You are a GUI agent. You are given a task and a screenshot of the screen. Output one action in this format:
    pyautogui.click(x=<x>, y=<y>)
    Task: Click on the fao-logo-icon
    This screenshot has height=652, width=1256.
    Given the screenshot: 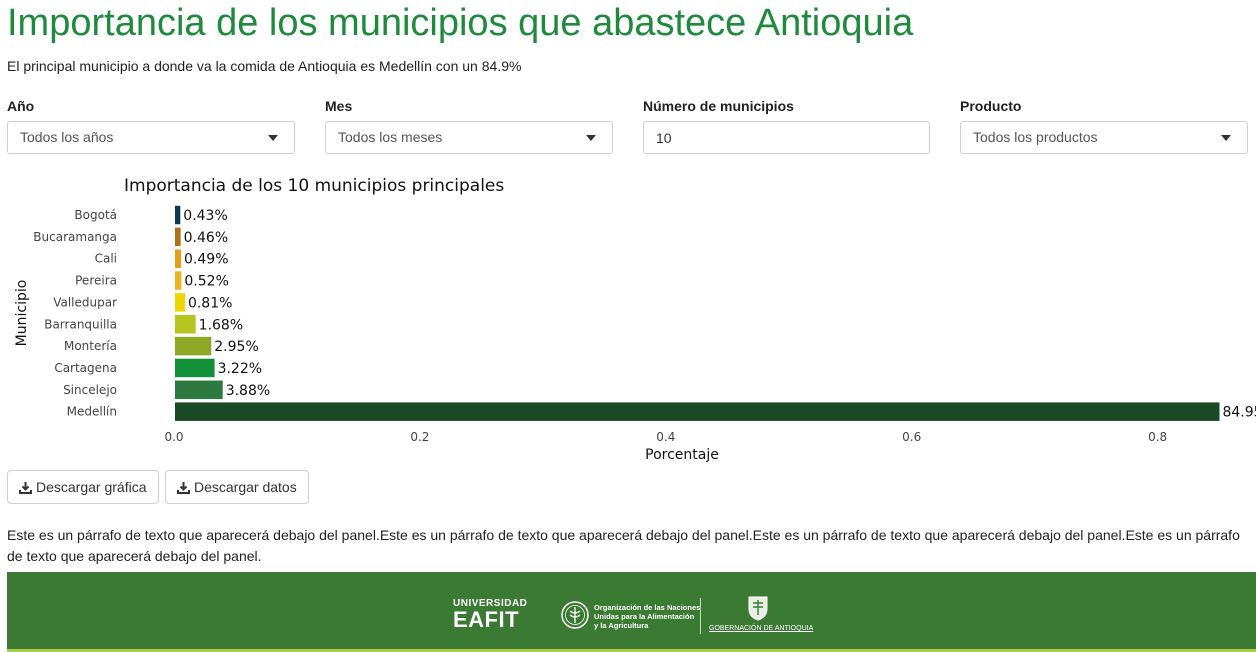 What is the action you would take?
    pyautogui.click(x=575, y=615)
    